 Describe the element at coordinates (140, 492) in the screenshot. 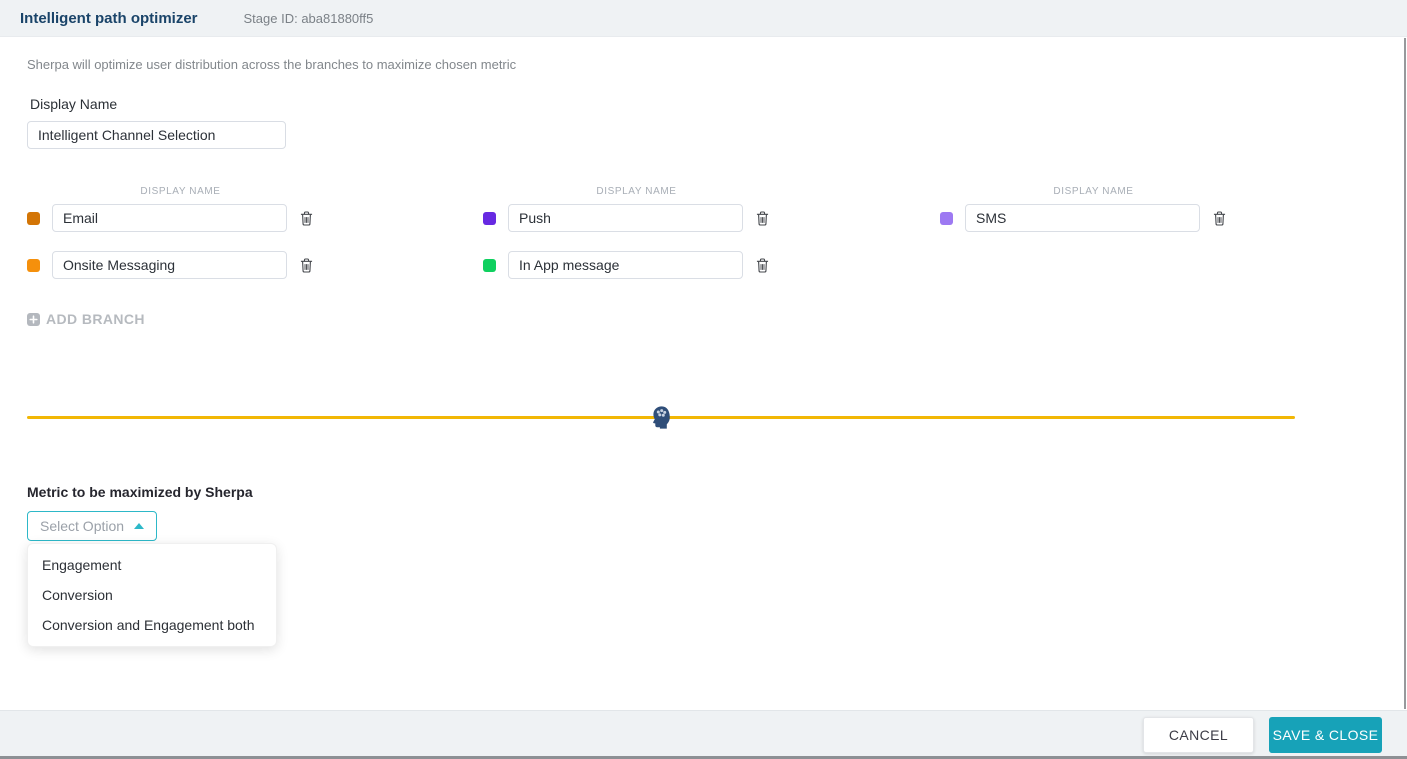

I see `metric-label: Metric to be maximized by Sherpa` at that location.